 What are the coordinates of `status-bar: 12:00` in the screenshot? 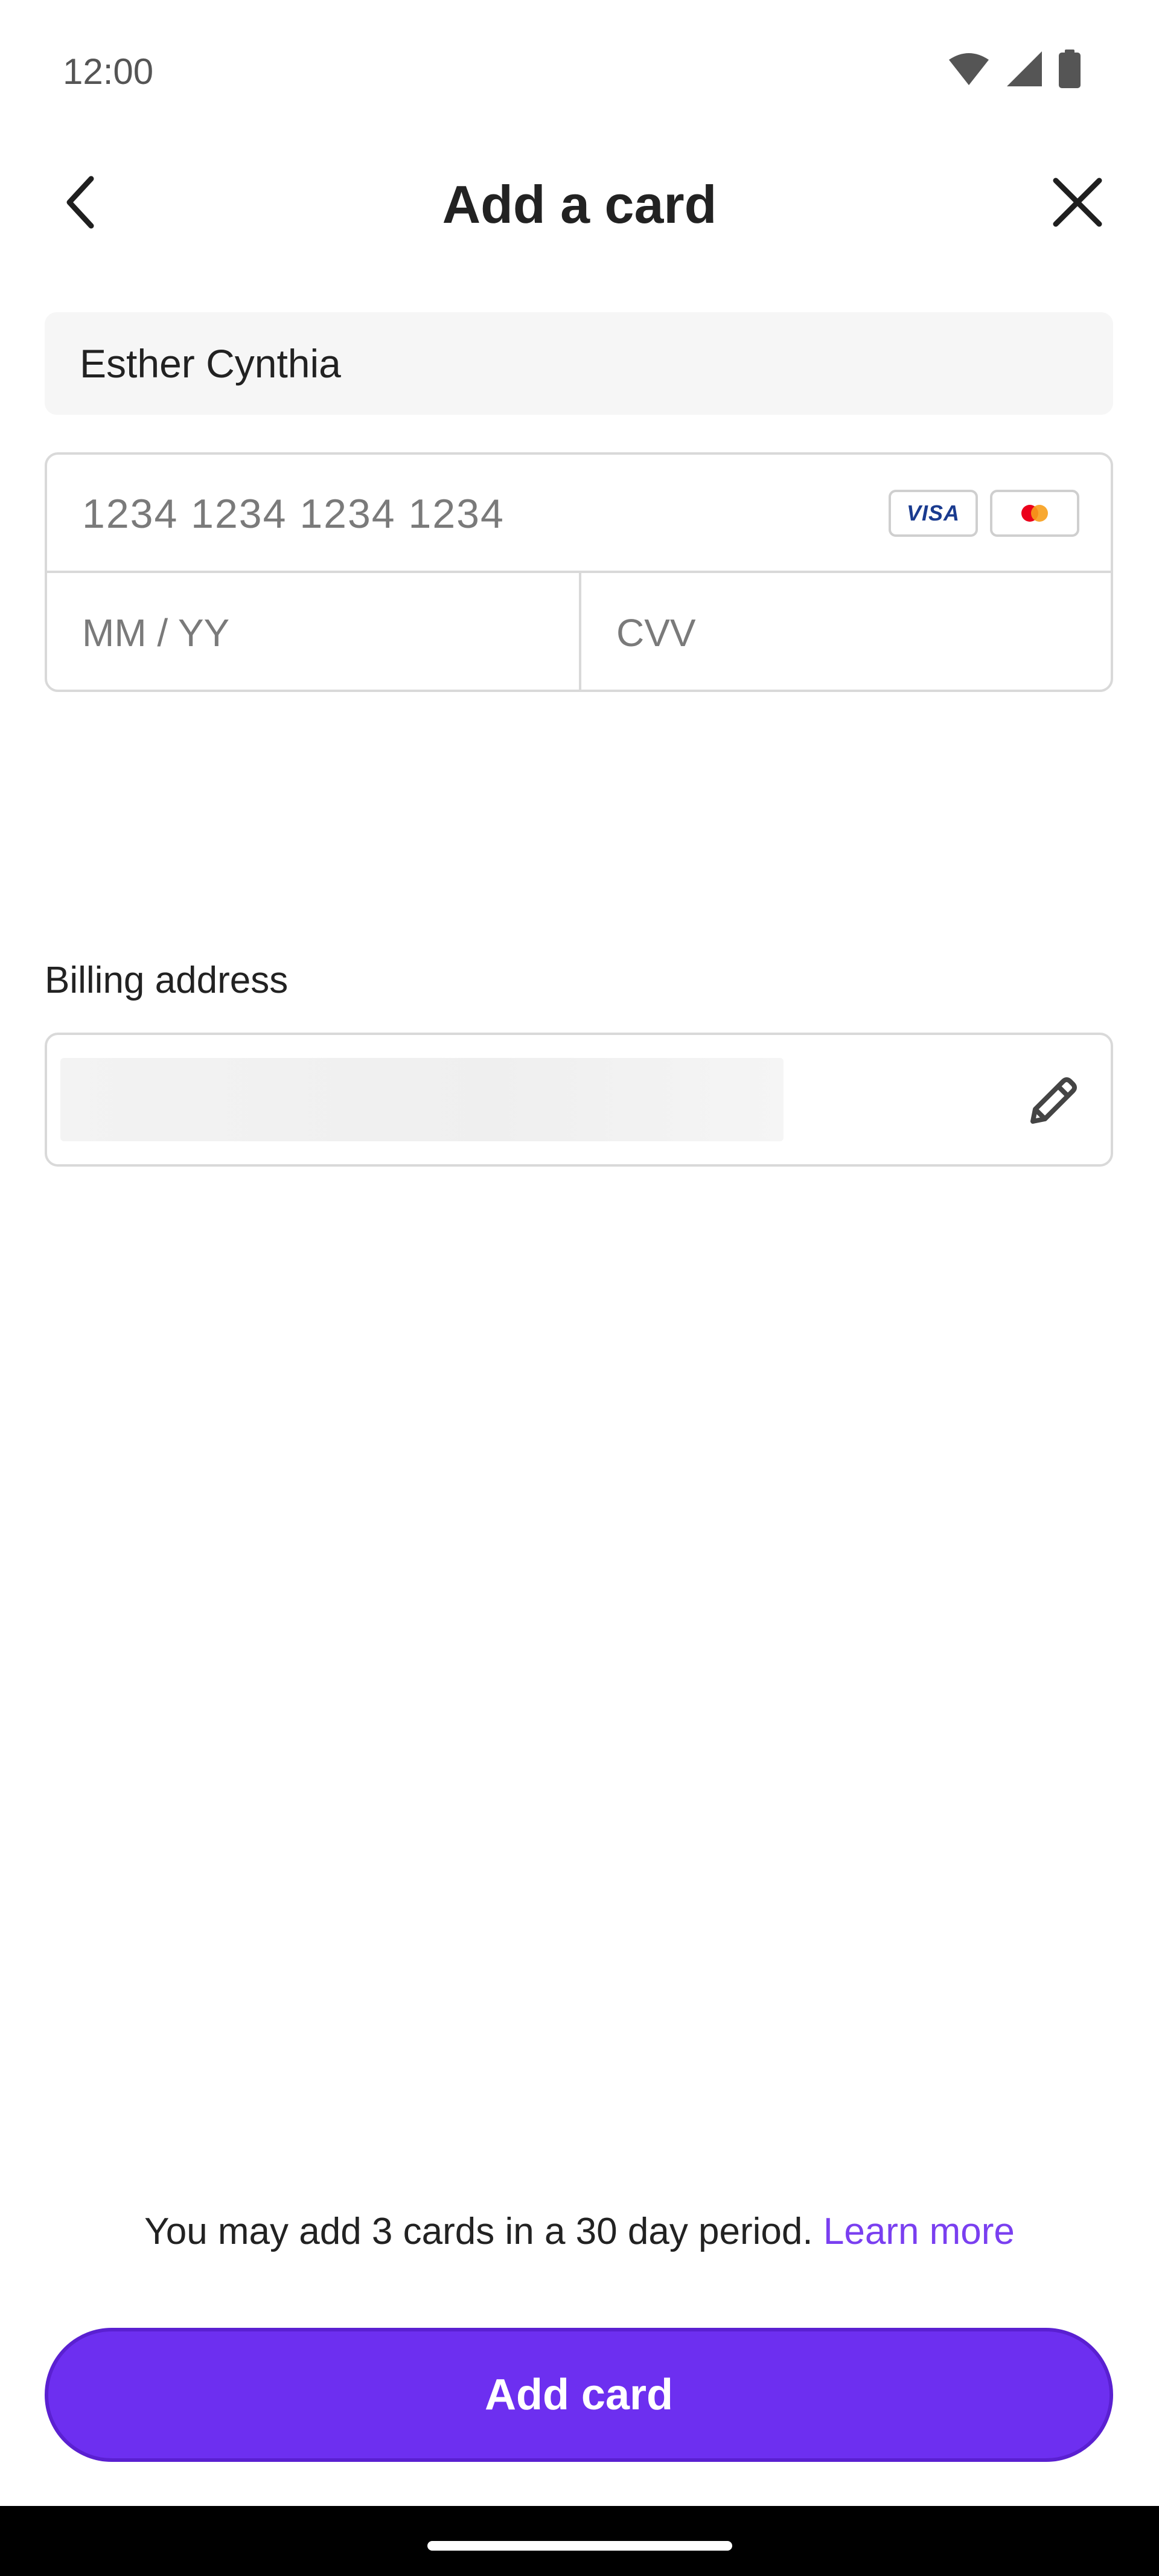 It's located at (579, 69).